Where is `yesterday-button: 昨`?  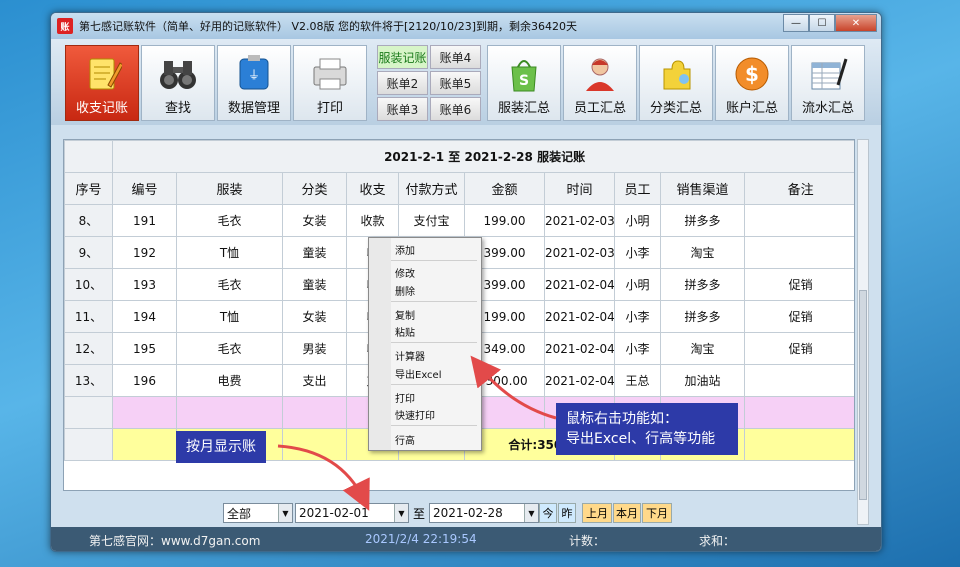
yesterday-button: 昨 is located at coordinates (567, 513).